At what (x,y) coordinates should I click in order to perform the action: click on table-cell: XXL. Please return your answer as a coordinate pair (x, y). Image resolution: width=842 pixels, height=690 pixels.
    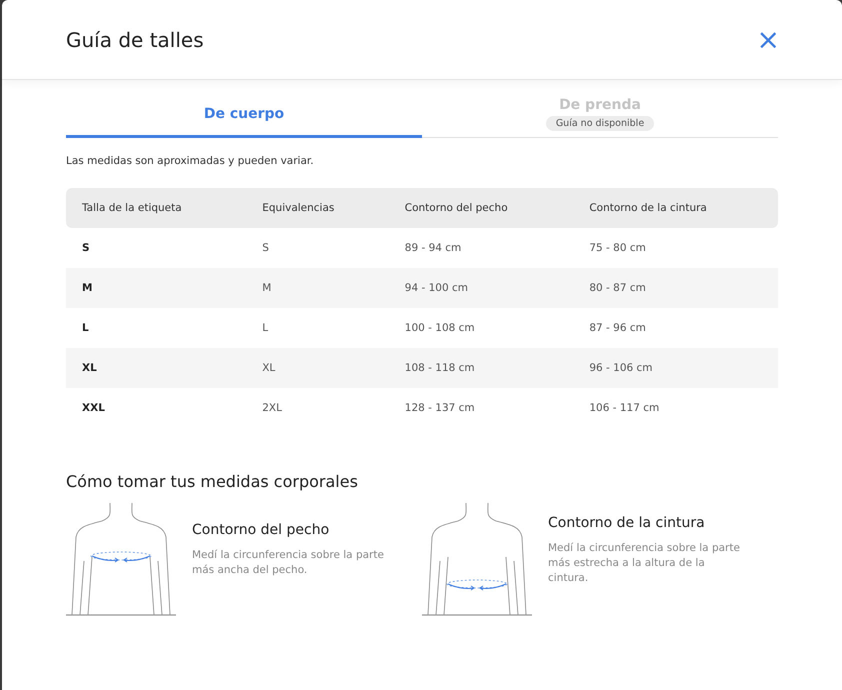
    Looking at the image, I should click on (156, 408).